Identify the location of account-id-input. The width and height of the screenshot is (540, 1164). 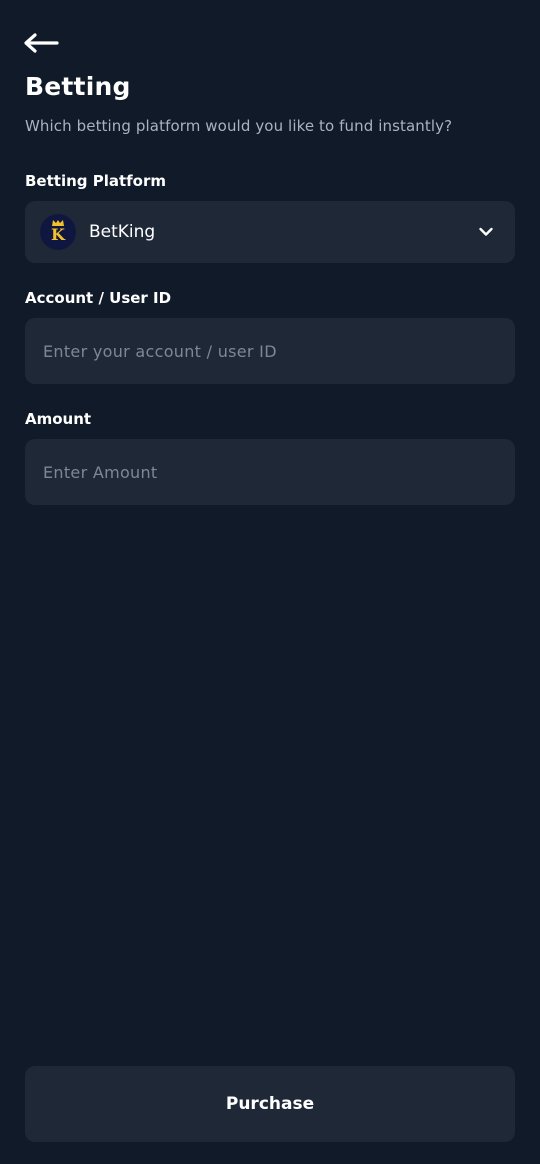
(270, 351).